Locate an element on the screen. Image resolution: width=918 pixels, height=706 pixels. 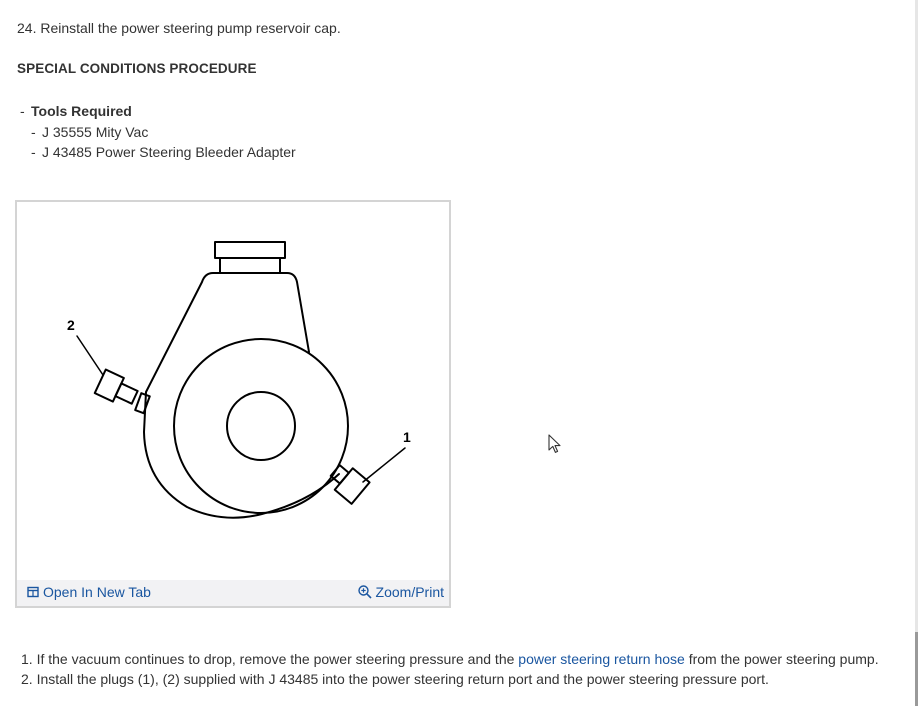
callout-1: 1 is located at coordinates (407, 437).